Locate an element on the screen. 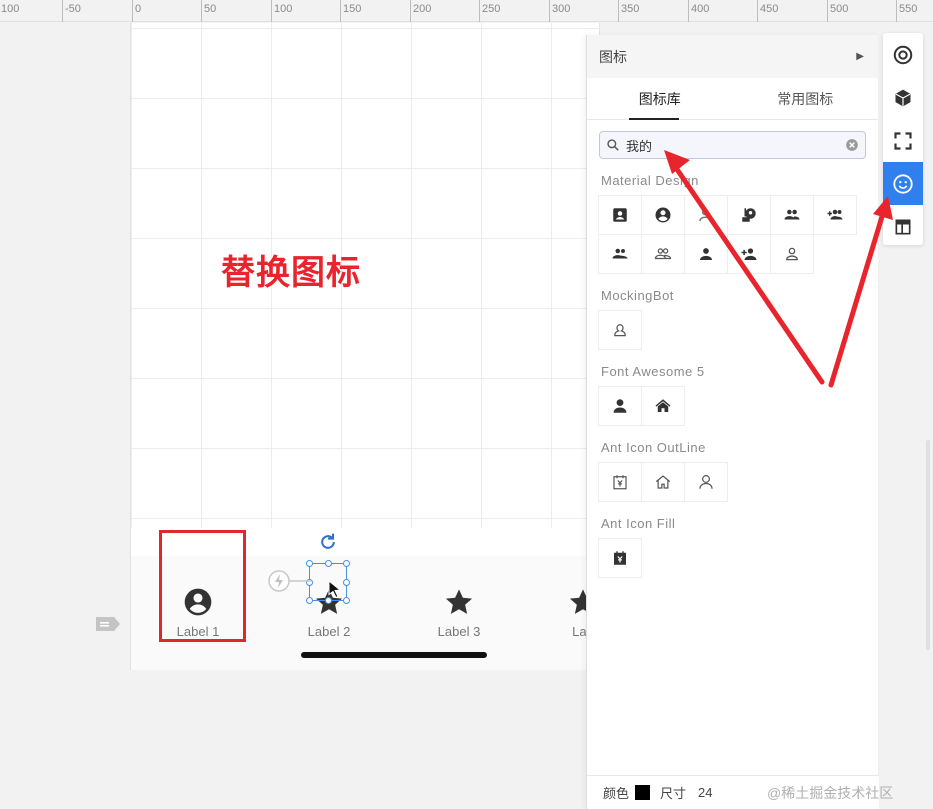  section-title: Ant Icon OutLine is located at coordinates (653, 447).